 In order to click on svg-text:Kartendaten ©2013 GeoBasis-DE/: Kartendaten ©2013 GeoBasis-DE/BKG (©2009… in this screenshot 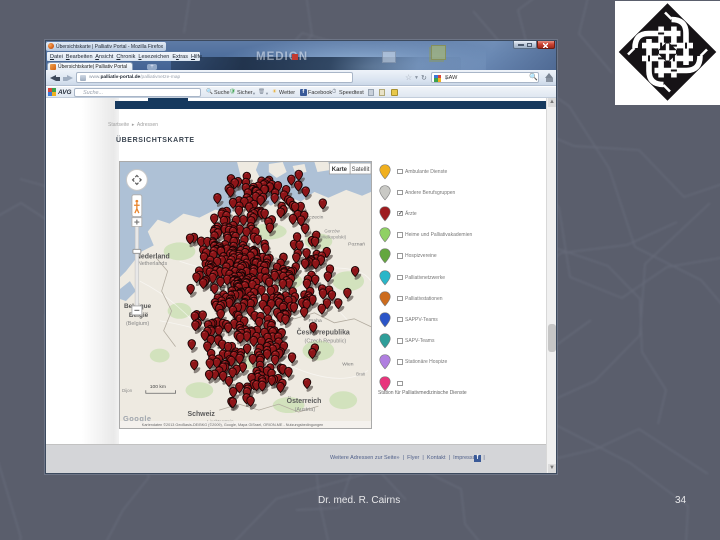, I will do `click(232, 425)`.